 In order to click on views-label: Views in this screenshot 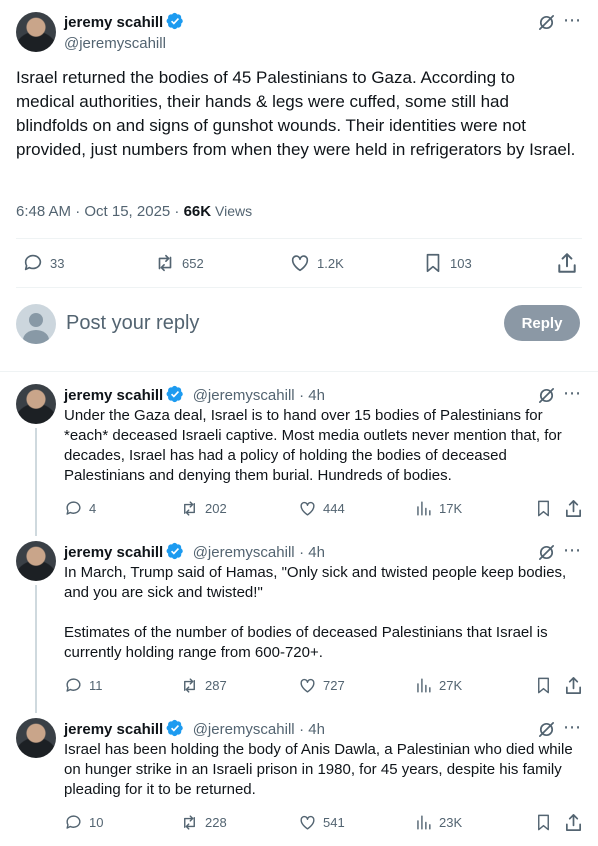, I will do `click(232, 211)`.